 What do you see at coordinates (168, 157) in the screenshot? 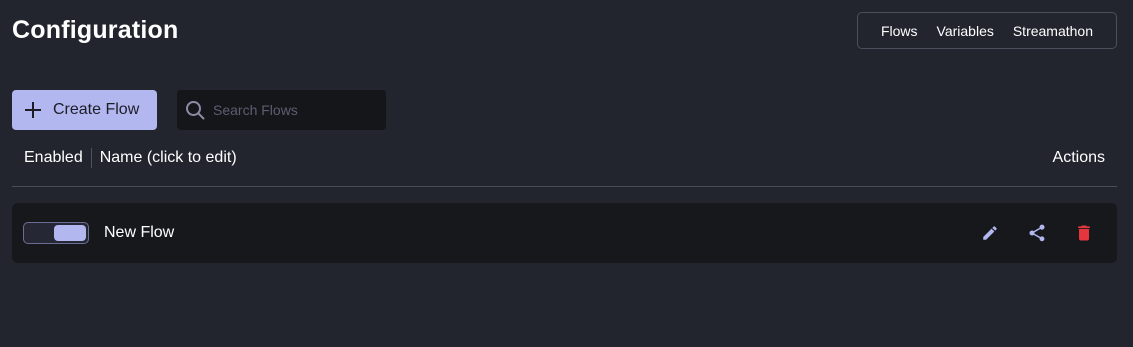
I see `column-header-name: Name (click to edit)` at bounding box center [168, 157].